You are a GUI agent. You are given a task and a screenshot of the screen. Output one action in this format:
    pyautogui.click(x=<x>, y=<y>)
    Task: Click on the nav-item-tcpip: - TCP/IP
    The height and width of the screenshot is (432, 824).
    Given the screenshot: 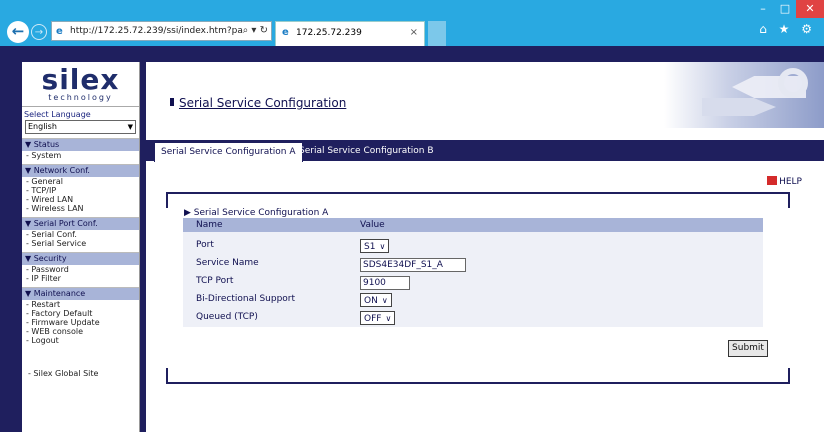 What is the action you would take?
    pyautogui.click(x=80, y=190)
    